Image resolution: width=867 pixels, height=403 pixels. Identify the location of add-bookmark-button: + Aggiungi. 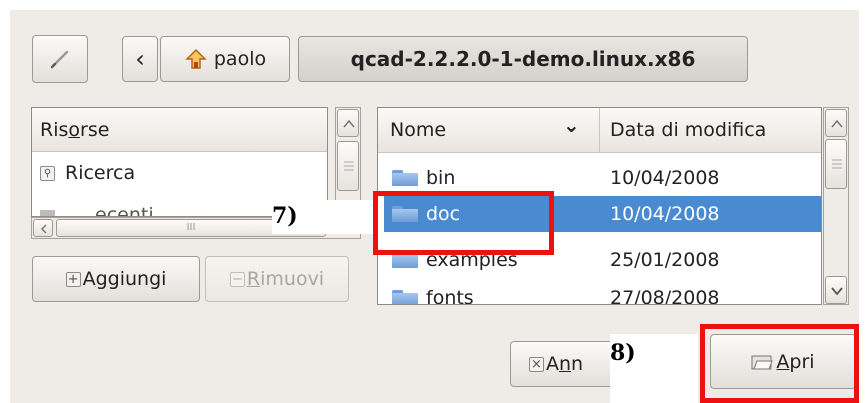
(116, 279).